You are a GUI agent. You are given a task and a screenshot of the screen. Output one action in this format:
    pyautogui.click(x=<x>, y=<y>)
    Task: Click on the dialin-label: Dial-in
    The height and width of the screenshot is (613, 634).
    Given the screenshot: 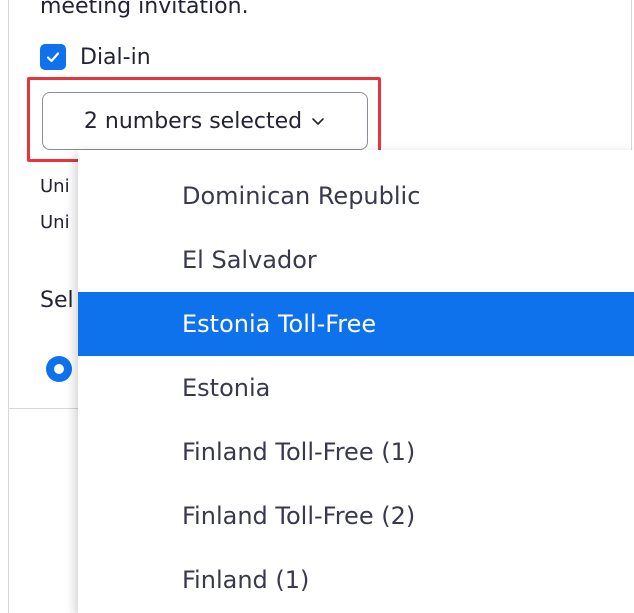 What is the action you would take?
    pyautogui.click(x=115, y=57)
    